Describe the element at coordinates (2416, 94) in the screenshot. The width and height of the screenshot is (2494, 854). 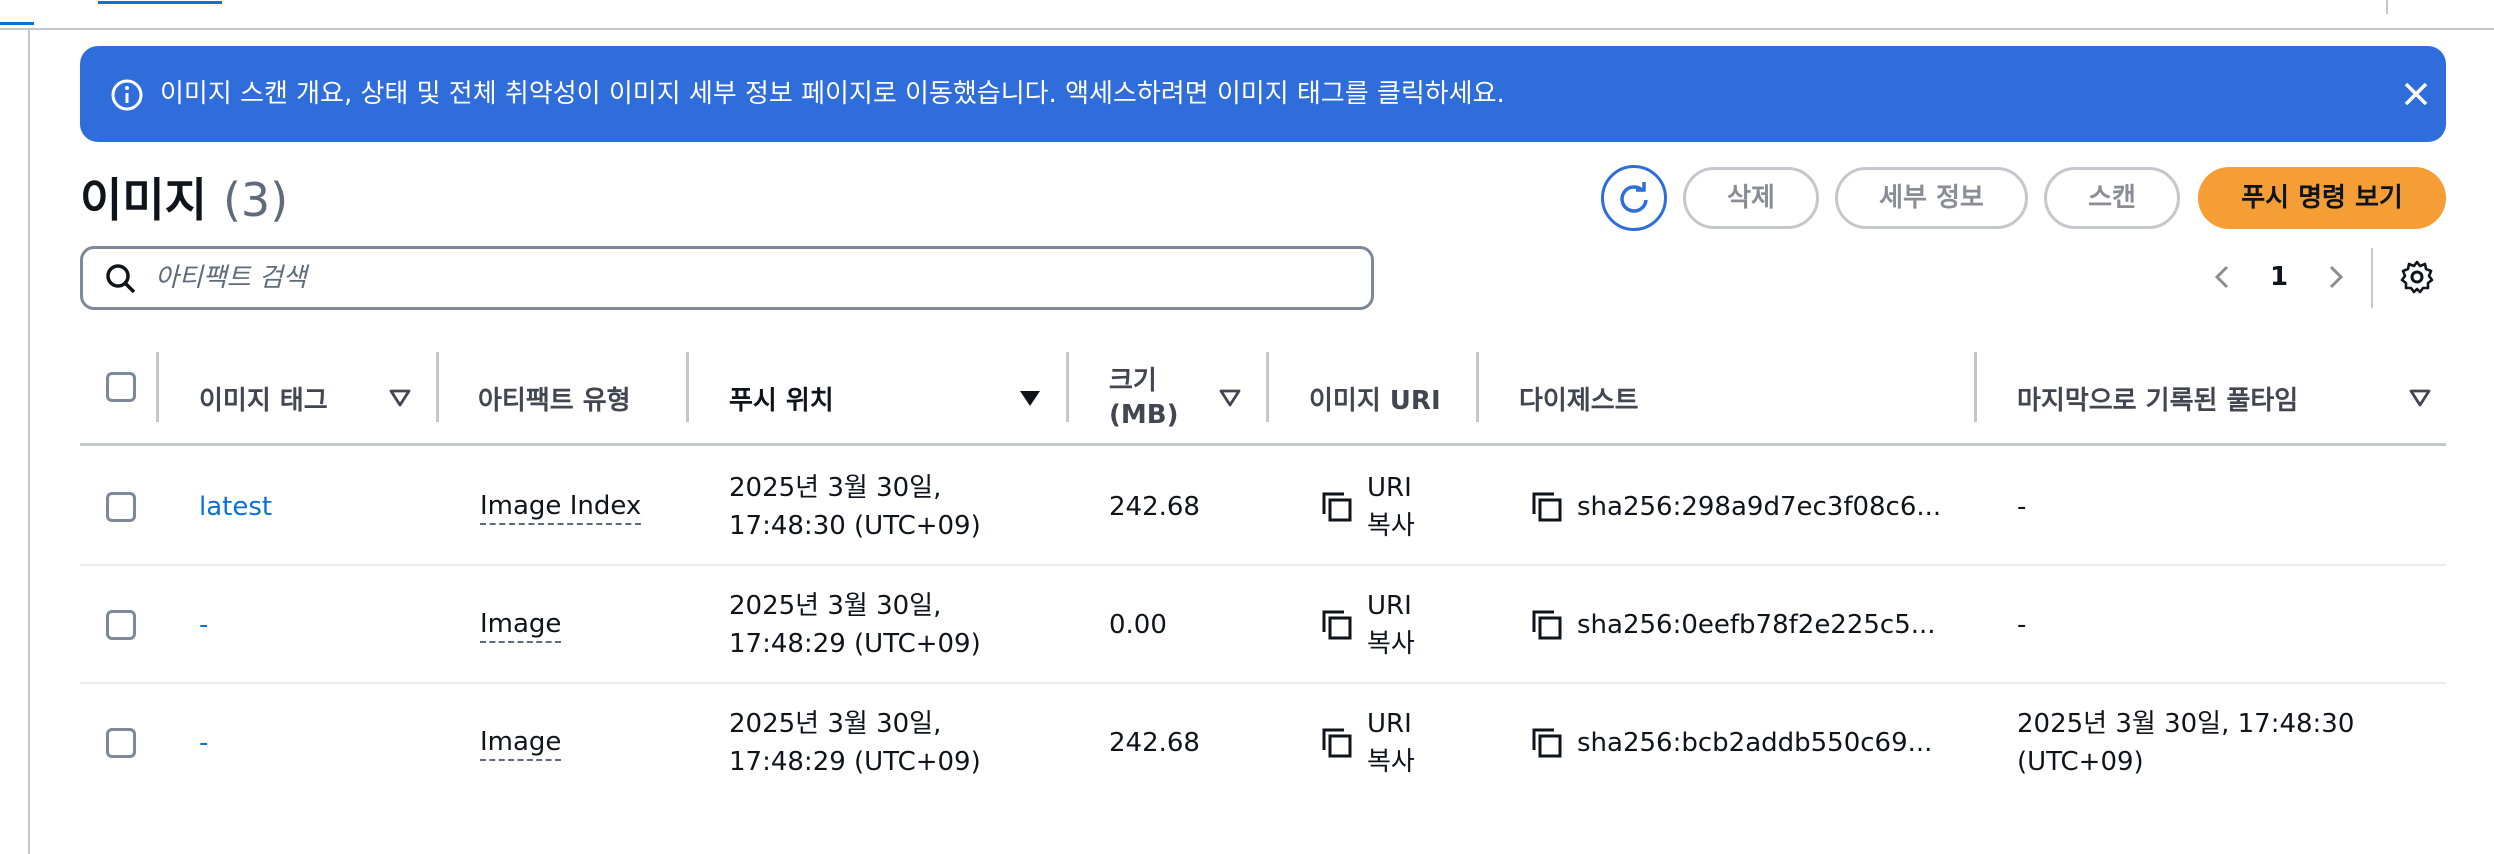
I see `close-icon` at that location.